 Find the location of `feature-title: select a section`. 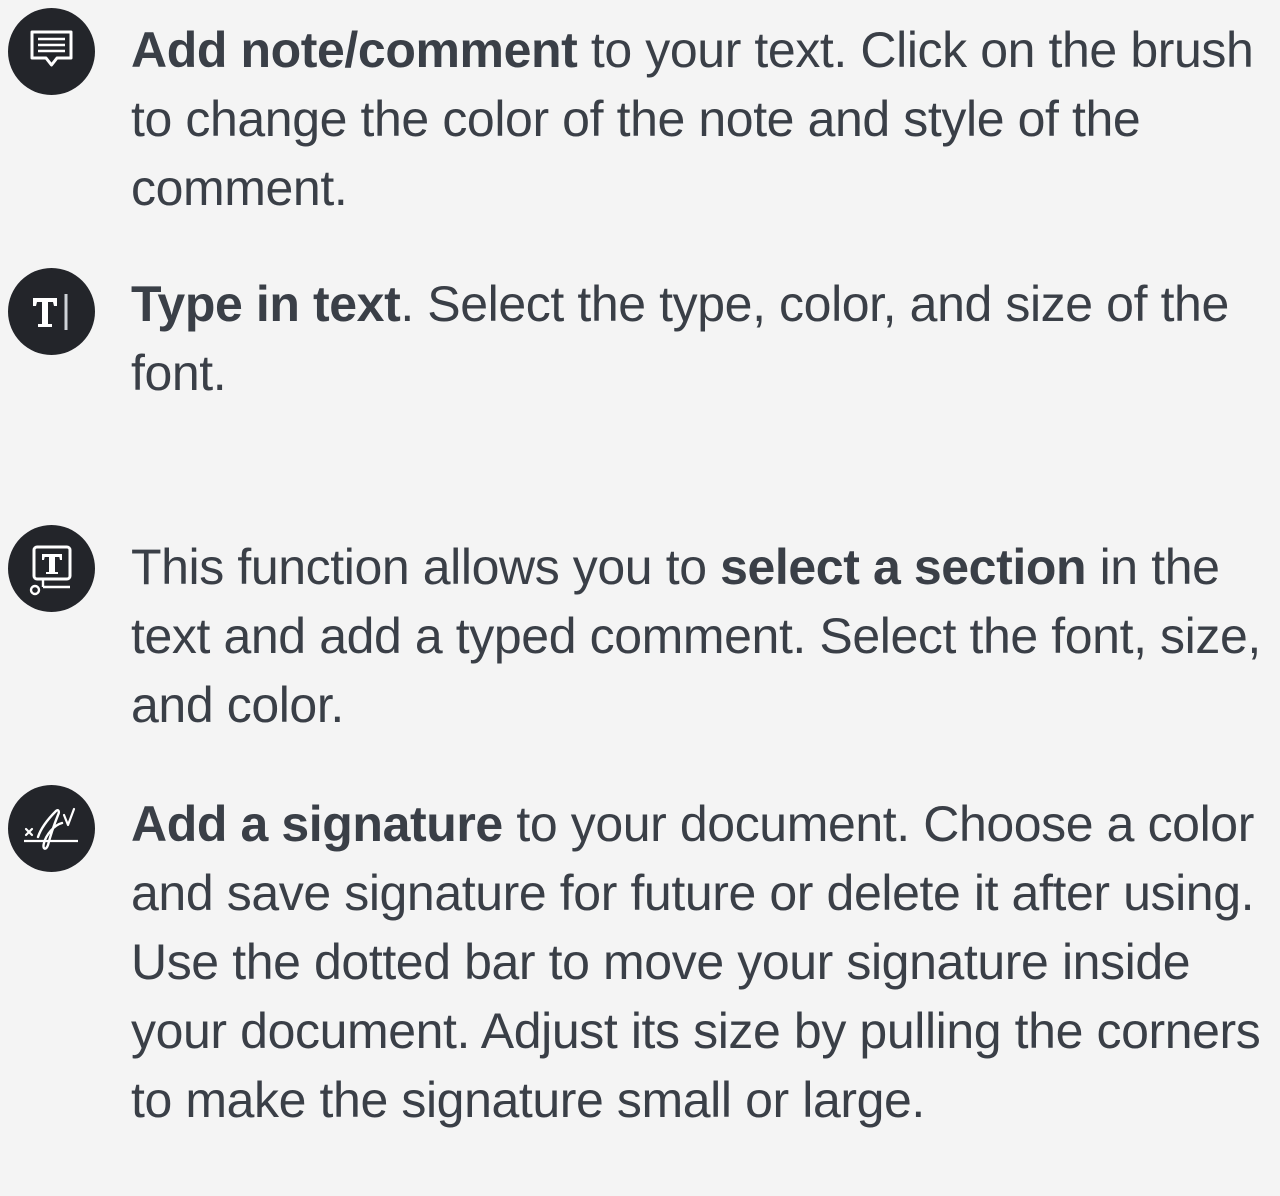

feature-title: select a section is located at coordinates (903, 567).